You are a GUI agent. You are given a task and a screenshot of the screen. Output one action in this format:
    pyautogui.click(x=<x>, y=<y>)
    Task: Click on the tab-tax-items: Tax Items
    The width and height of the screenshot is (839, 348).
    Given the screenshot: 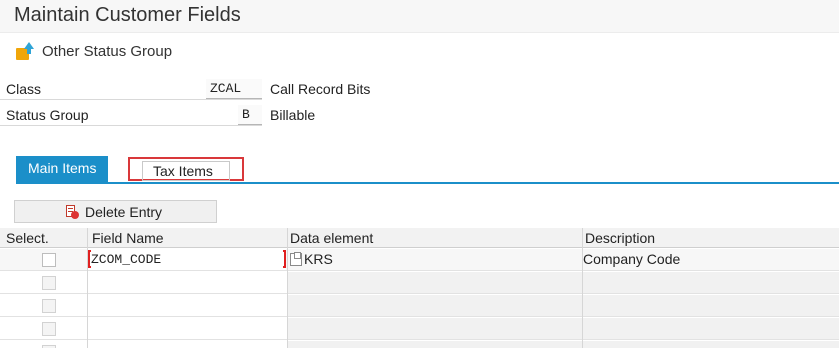 What is the action you would take?
    pyautogui.click(x=186, y=169)
    